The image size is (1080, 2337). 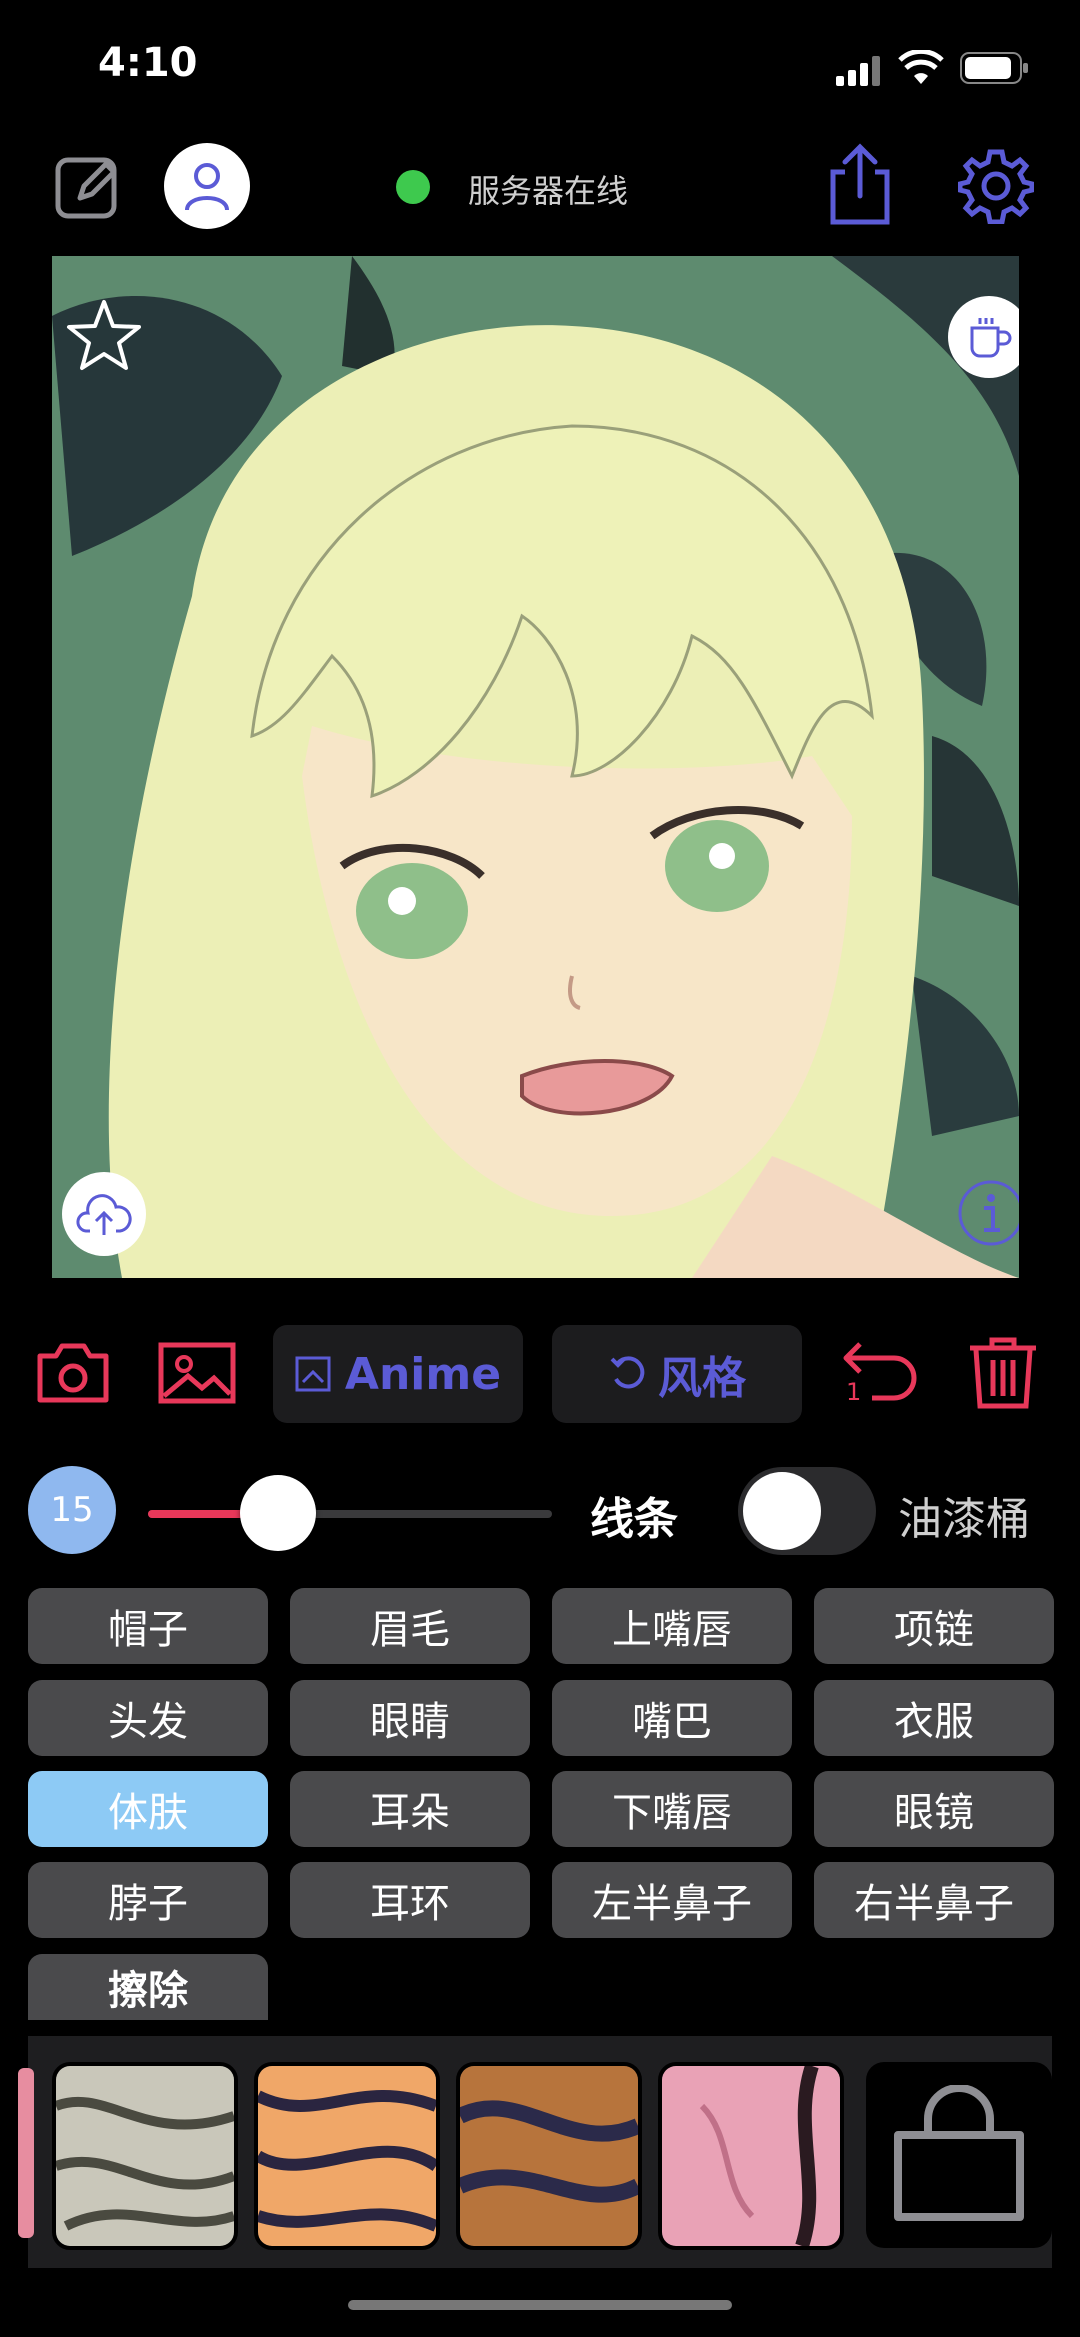 I want to click on texture-swatch-orange, so click(x=347, y=2156).